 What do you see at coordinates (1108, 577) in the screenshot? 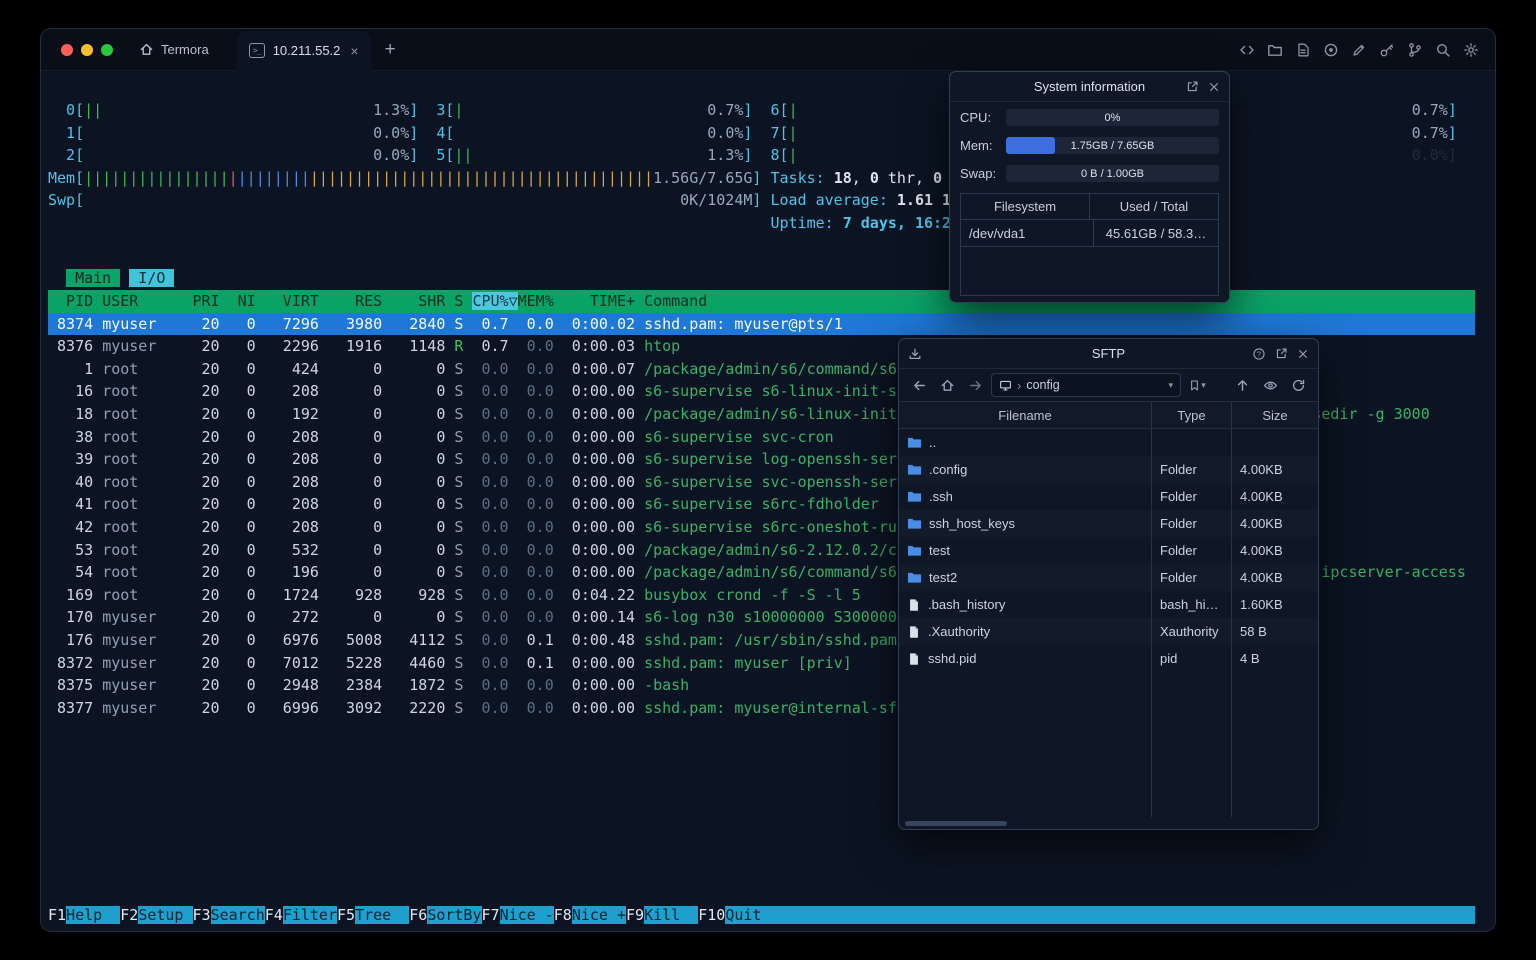
I see `sftp-file-row: test2 Folder 4.00KB` at bounding box center [1108, 577].